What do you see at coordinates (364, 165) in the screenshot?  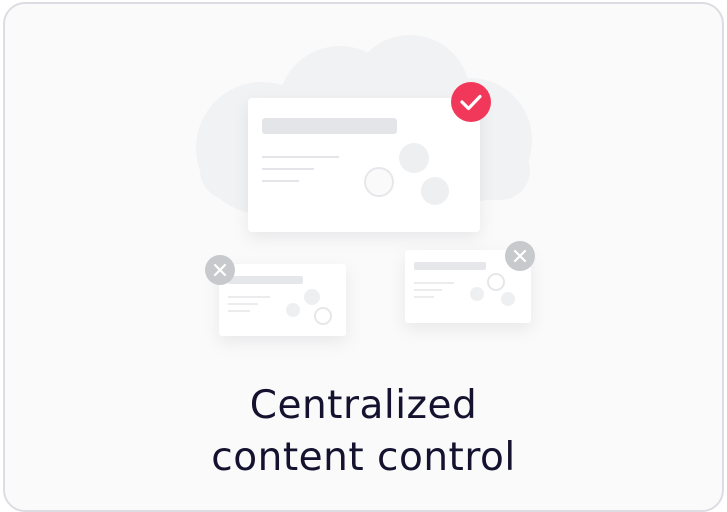 I see `main-content-window` at bounding box center [364, 165].